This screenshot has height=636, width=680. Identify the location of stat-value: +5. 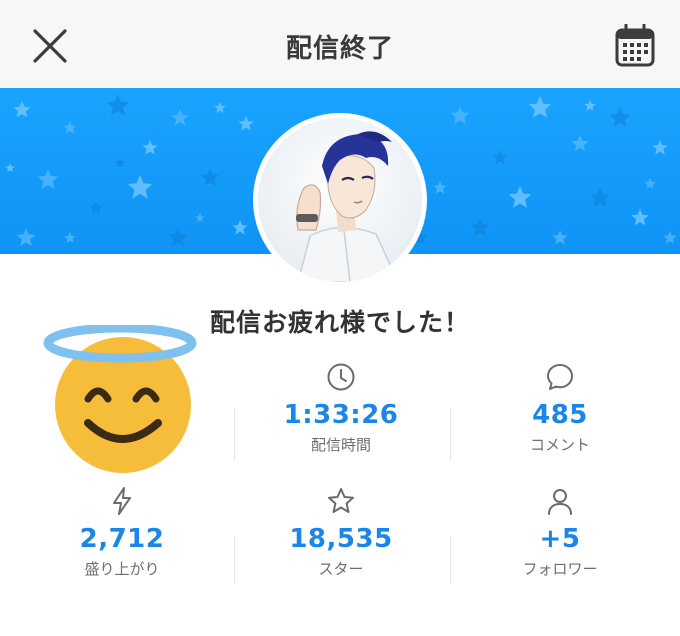
(560, 539).